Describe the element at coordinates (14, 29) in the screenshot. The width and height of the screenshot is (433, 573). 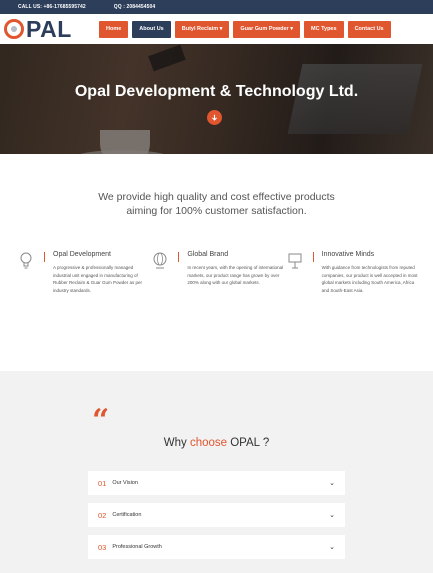
I see `logo-o-icon` at that location.